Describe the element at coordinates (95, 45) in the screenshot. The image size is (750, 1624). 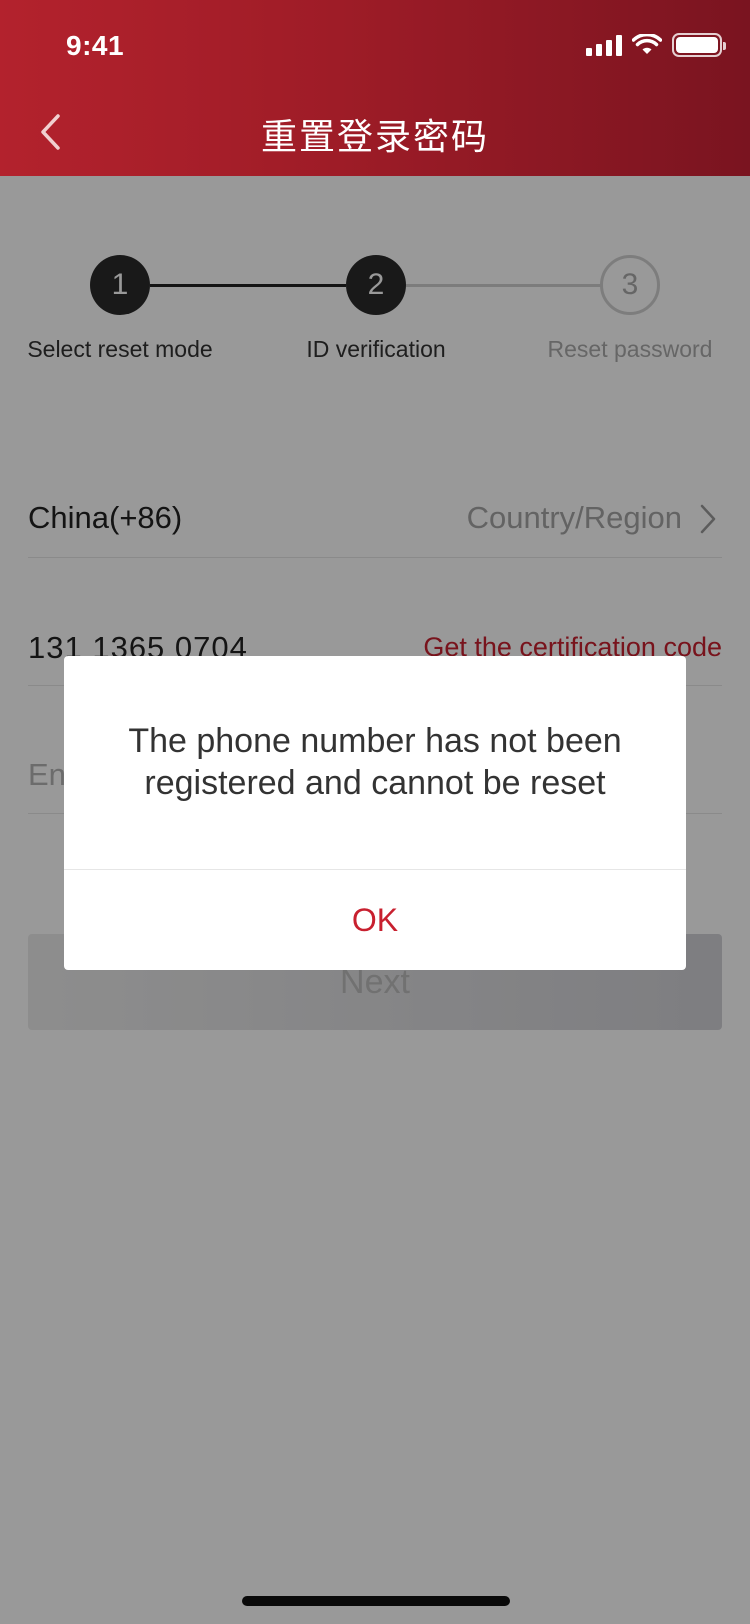
I see `status-time: 9:41` at that location.